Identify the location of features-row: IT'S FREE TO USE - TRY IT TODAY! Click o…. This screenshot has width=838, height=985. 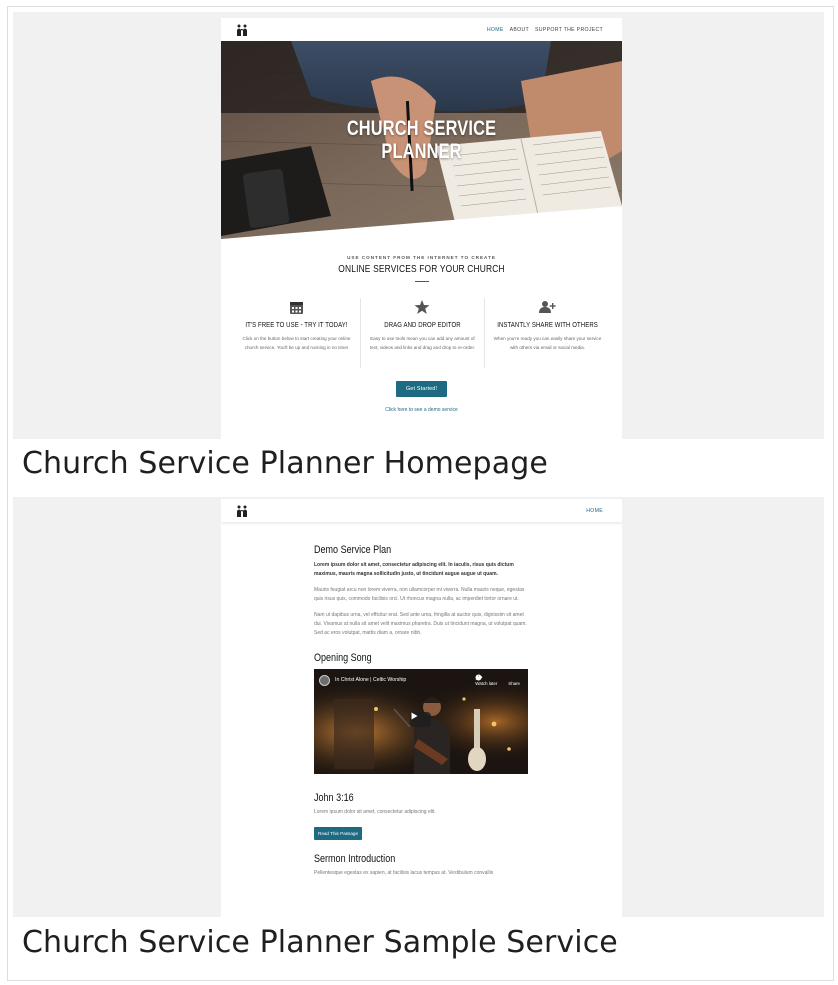
(421, 333).